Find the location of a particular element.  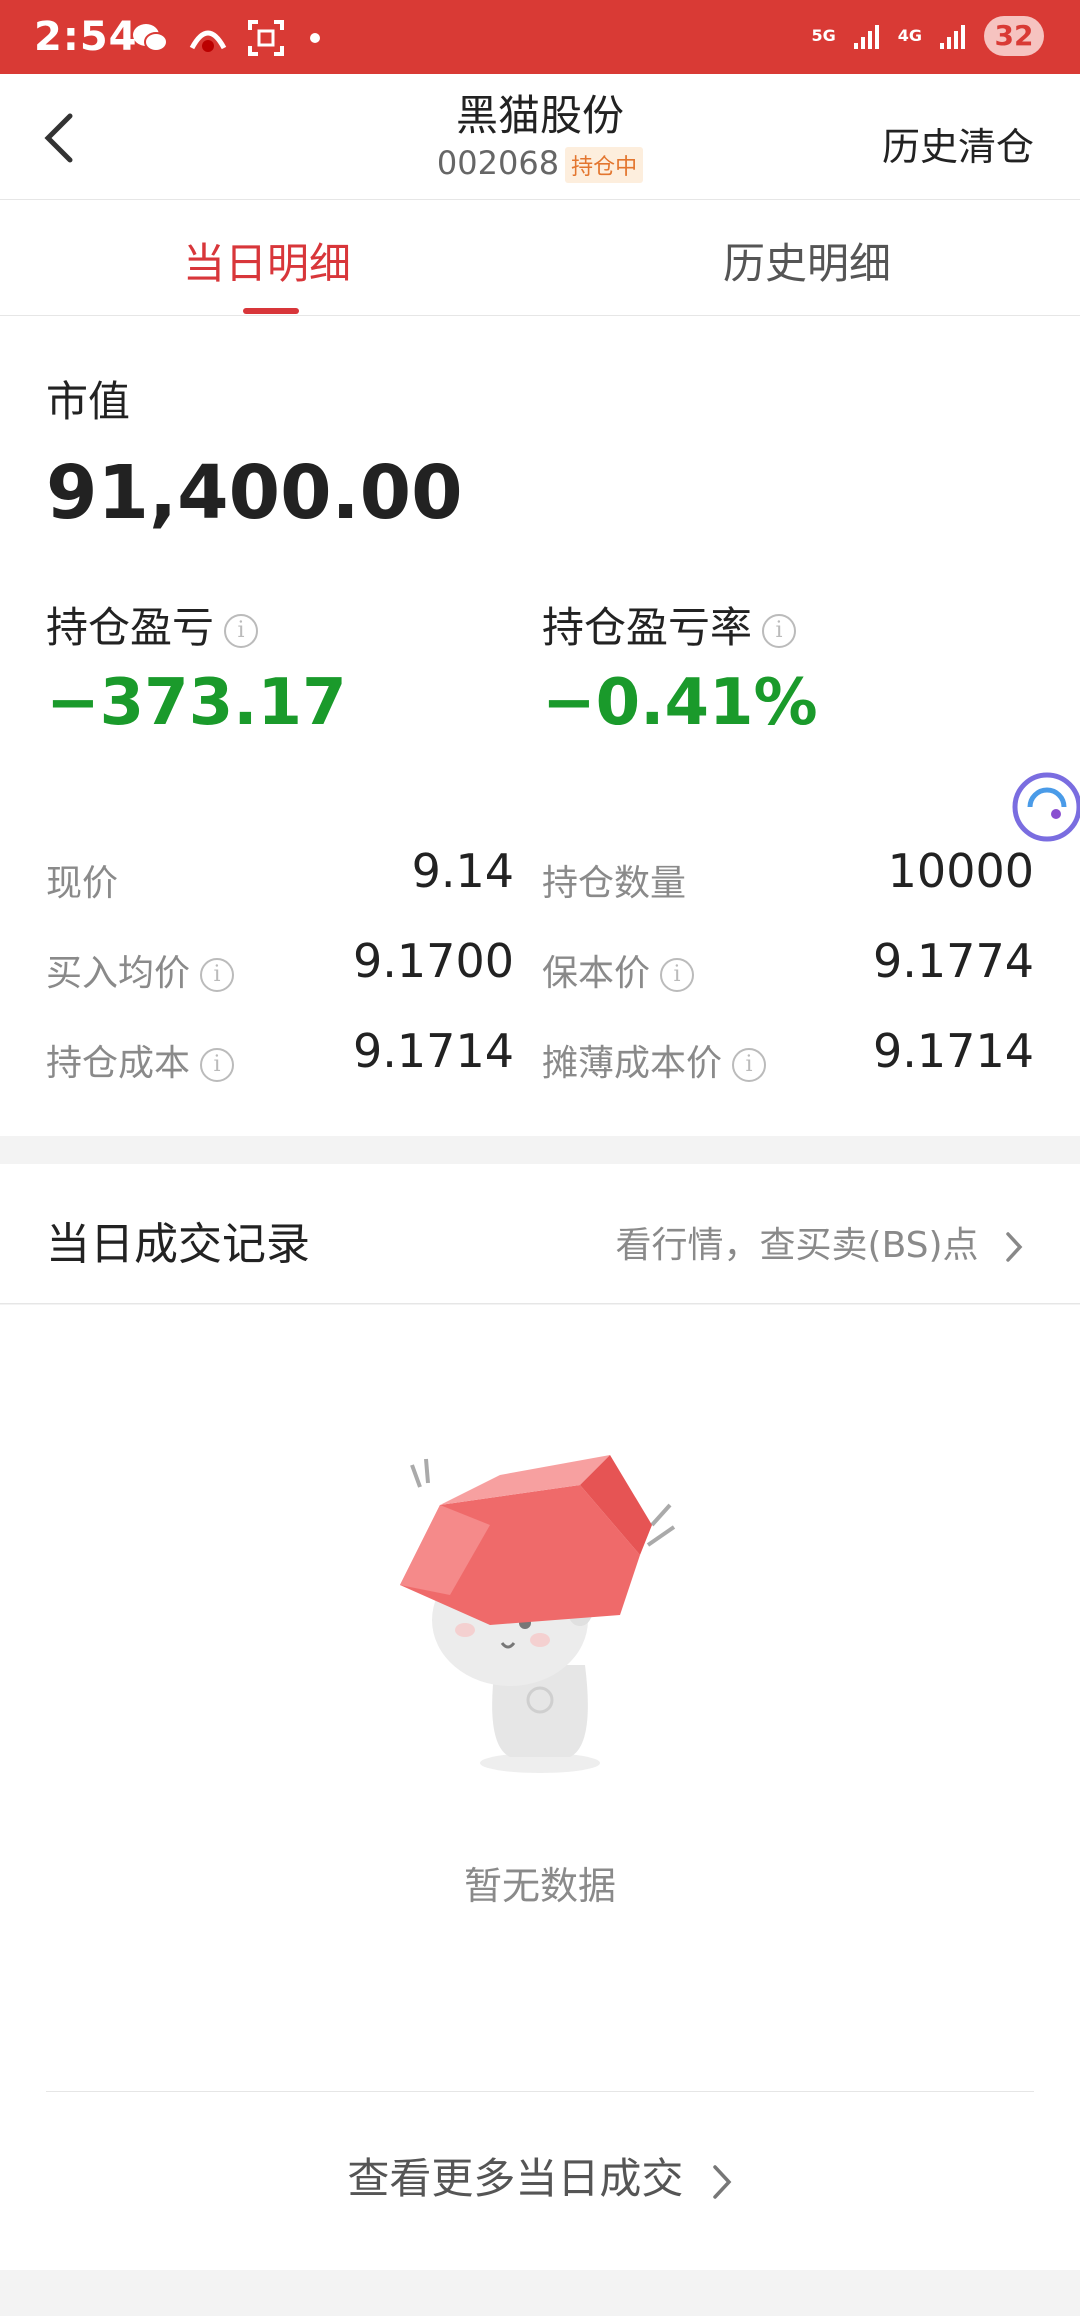

empty-state-text: 暂无数据 is located at coordinates (539, 1886).